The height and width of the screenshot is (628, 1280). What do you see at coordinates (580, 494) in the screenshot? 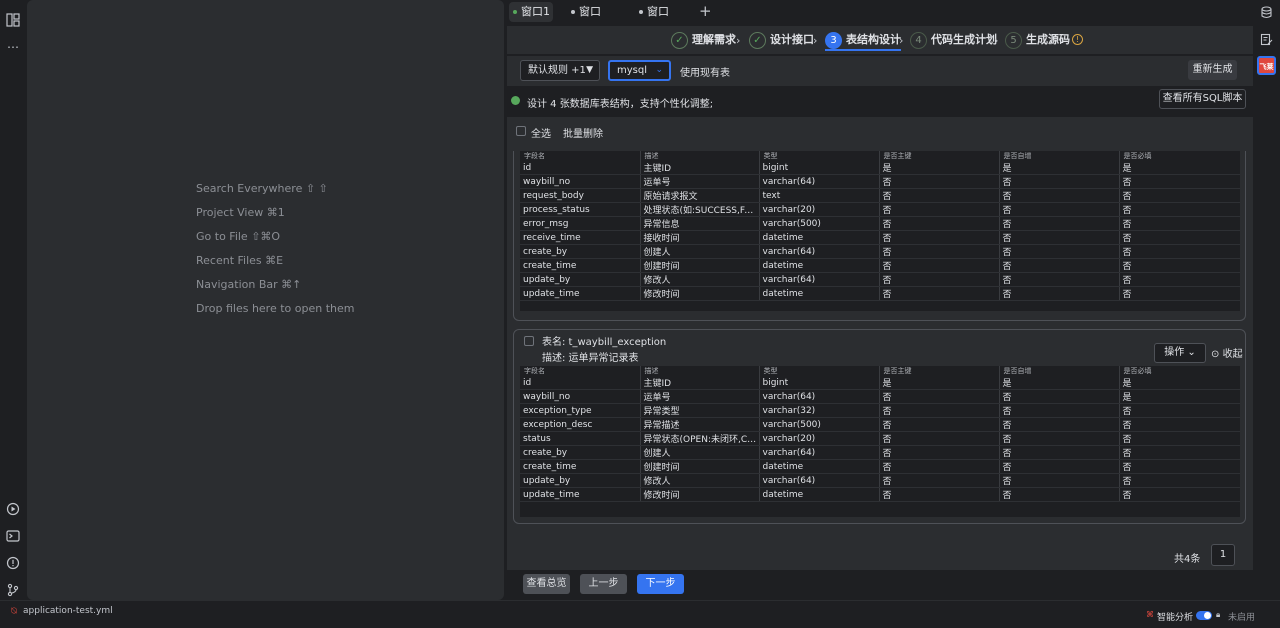
I see `table-cell: update_time` at bounding box center [580, 494].